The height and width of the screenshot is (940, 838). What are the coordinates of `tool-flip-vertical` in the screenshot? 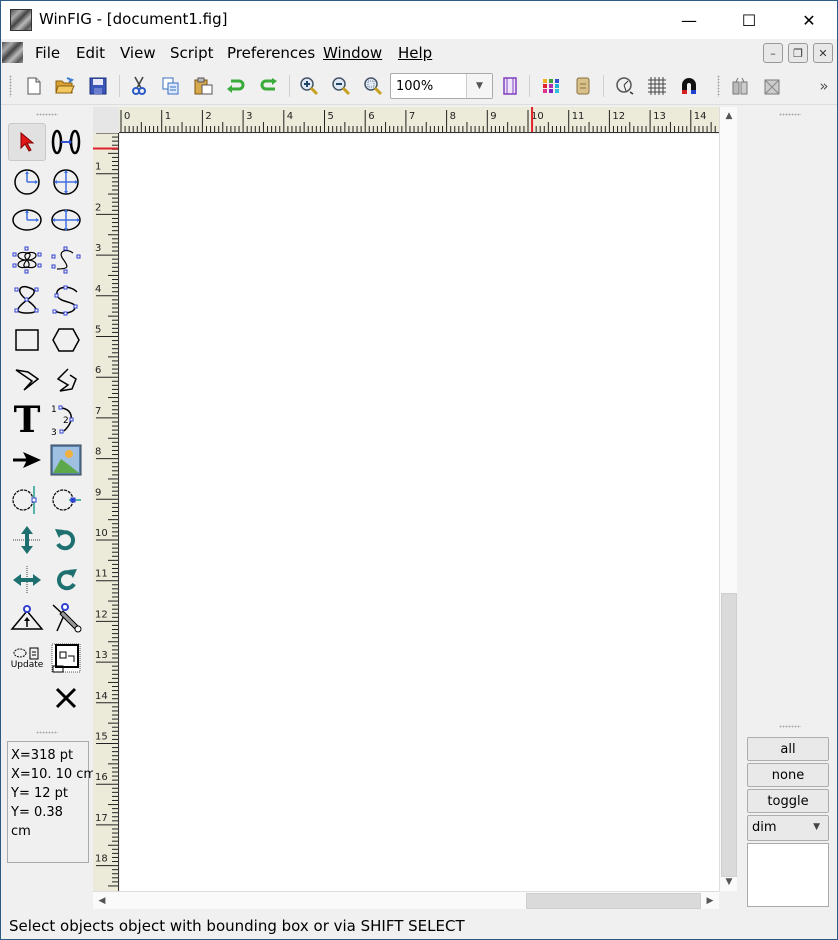 It's located at (27, 540).